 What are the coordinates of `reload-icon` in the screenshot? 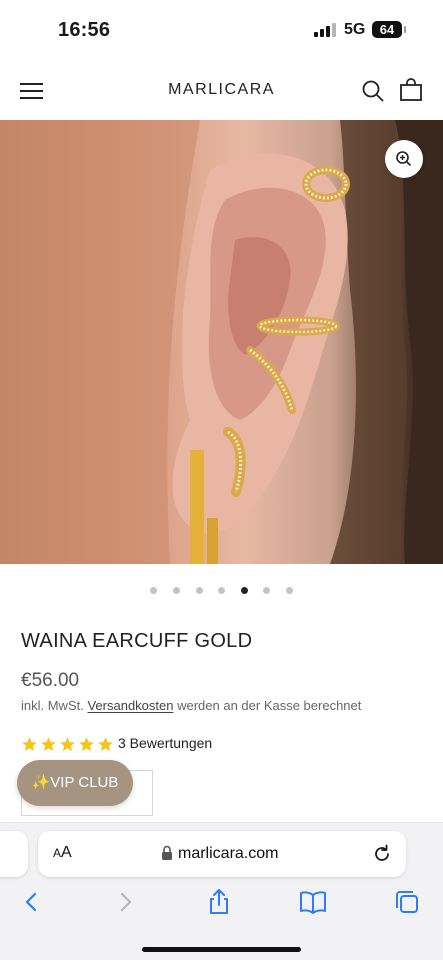 It's located at (382, 854).